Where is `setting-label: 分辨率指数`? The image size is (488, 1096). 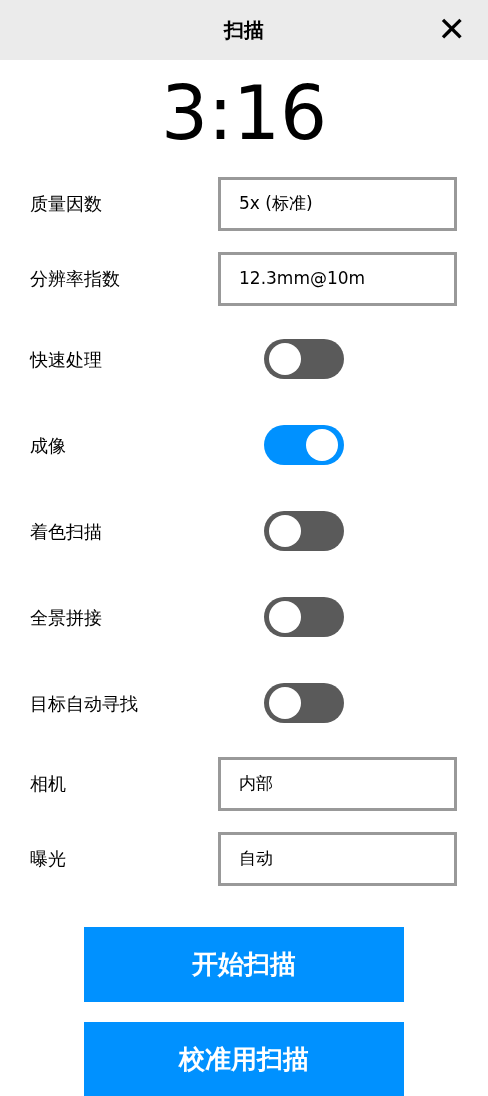
setting-label: 分辨率指数 is located at coordinates (75, 279).